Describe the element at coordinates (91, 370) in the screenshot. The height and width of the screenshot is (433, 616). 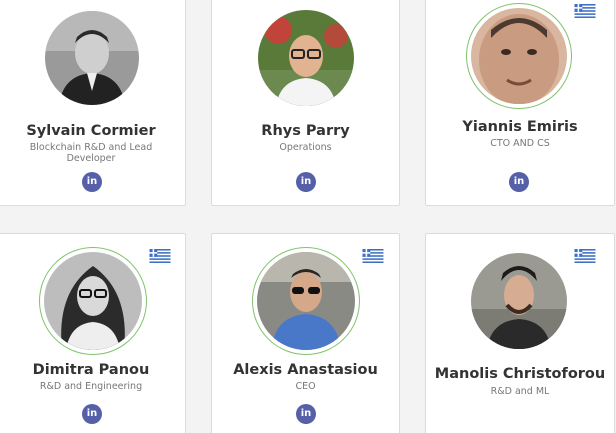
I see `member-name: Dimitra Panou` at that location.